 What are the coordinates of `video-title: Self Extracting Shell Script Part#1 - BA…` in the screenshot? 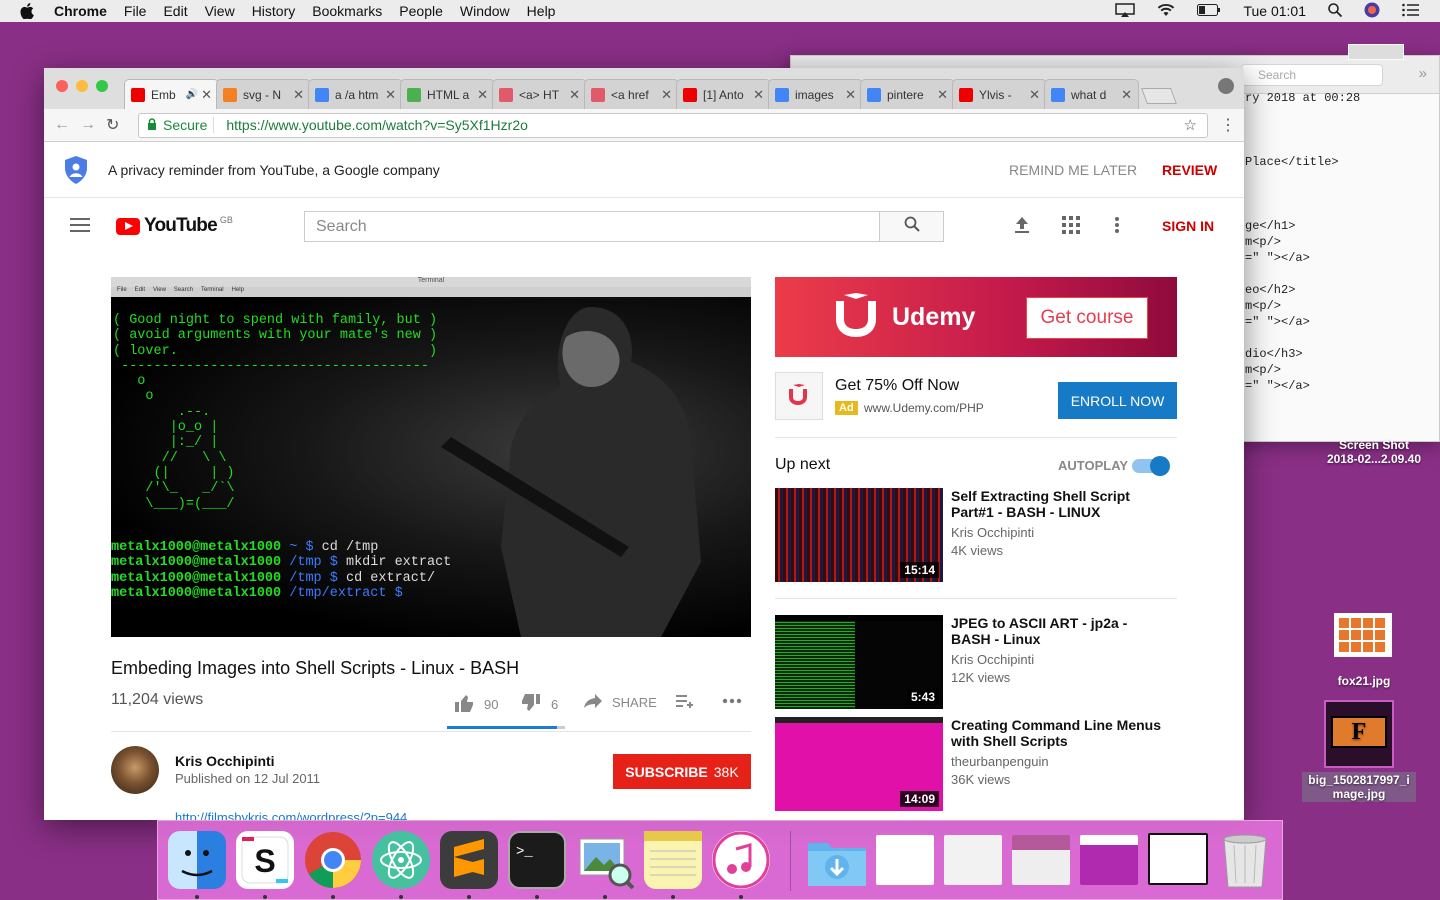 It's located at (1058, 504).